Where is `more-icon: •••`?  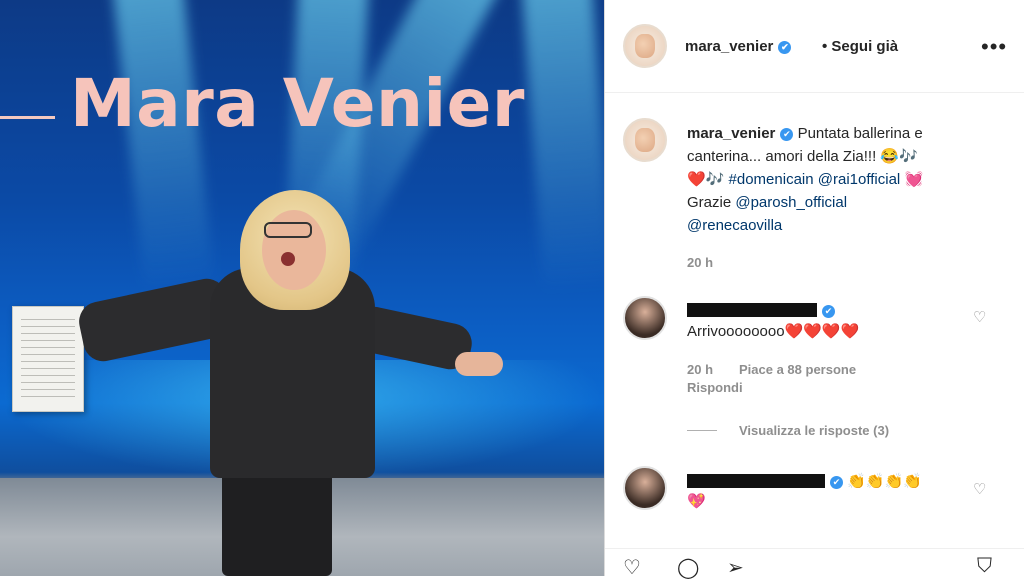
more-icon: ••• is located at coordinates (994, 47).